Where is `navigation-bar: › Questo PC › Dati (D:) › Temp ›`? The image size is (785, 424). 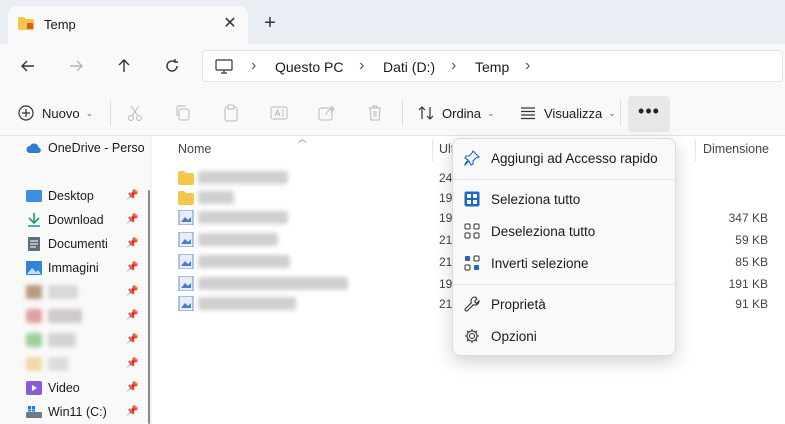
navigation-bar: › Questo PC › Dati (D:) › Temp › is located at coordinates (392, 66).